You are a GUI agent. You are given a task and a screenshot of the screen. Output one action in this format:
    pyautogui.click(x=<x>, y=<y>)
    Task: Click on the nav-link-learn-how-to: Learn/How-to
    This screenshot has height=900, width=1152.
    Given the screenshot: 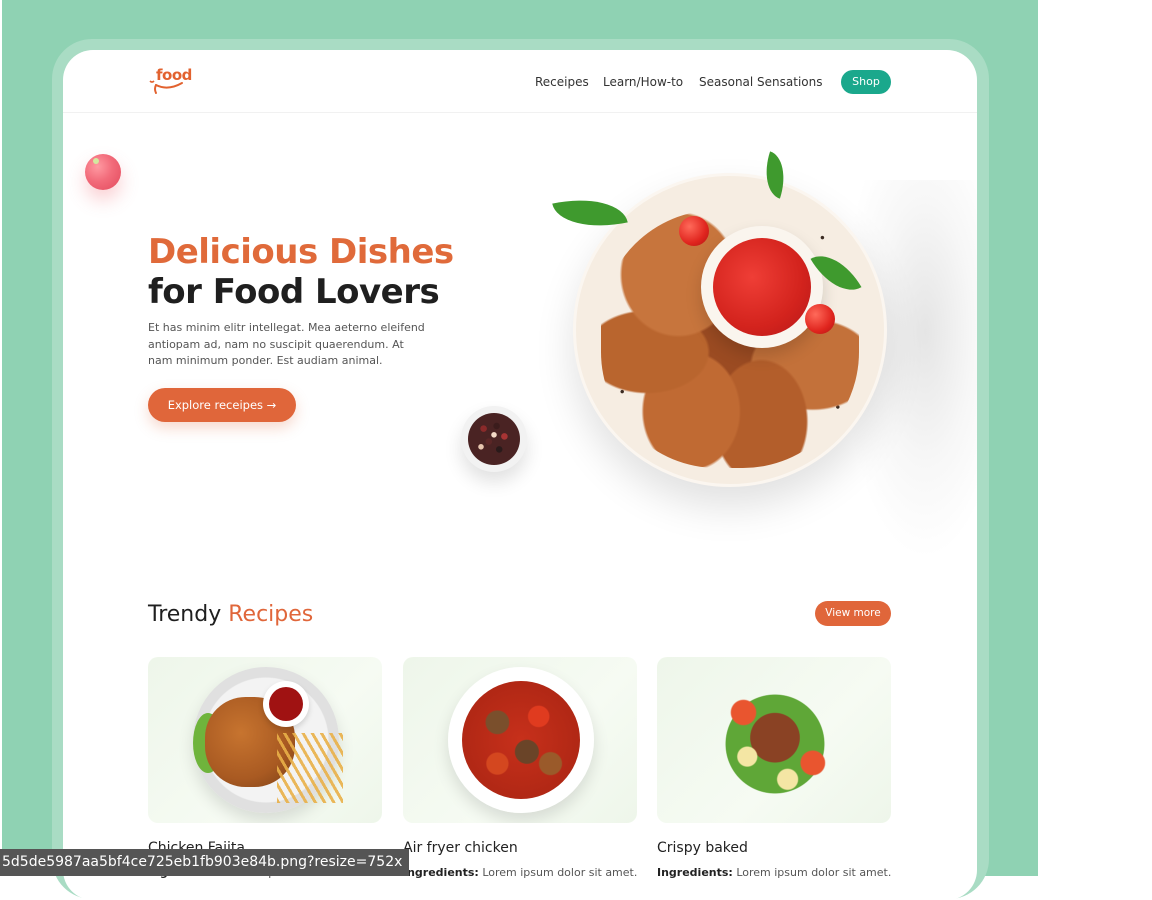 What is the action you would take?
    pyautogui.click(x=643, y=82)
    